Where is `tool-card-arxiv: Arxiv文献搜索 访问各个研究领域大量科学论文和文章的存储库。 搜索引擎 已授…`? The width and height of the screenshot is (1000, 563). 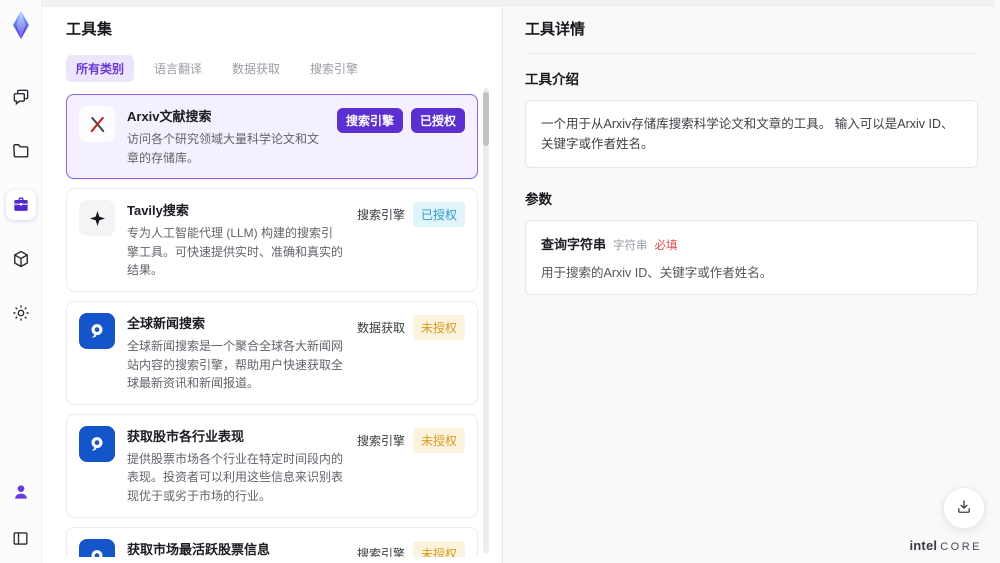 tool-card-arxiv: Arxiv文献搜索 访问各个研究领域大量科学论文和文章的存储库。 搜索引擎 已授… is located at coordinates (272, 137).